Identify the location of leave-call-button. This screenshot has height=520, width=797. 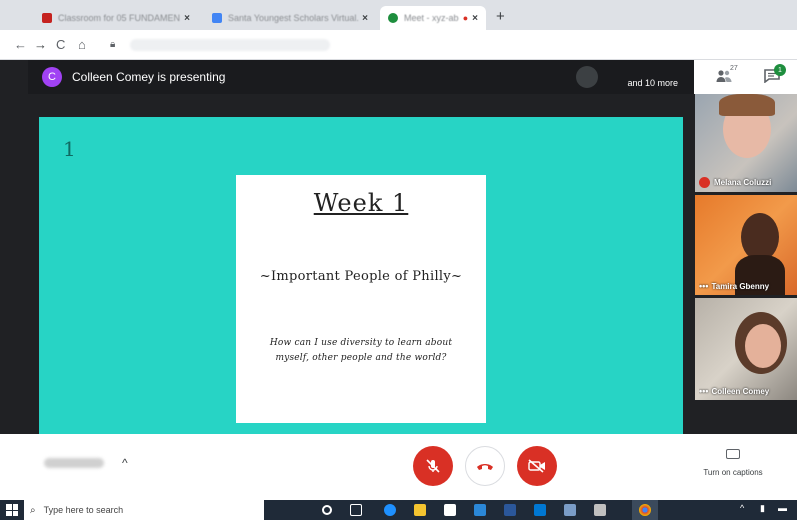
(485, 466).